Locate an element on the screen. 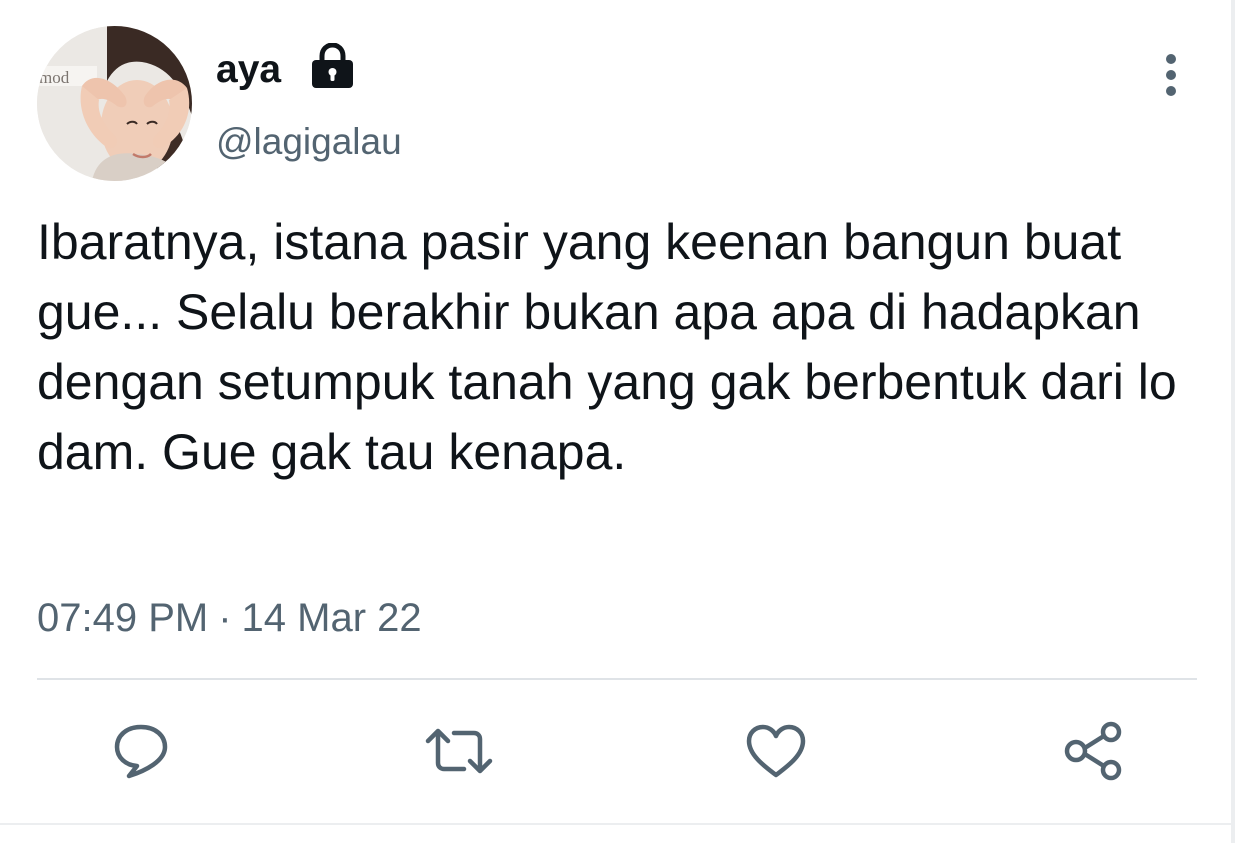 This screenshot has width=1235, height=843. divider is located at coordinates (617, 679).